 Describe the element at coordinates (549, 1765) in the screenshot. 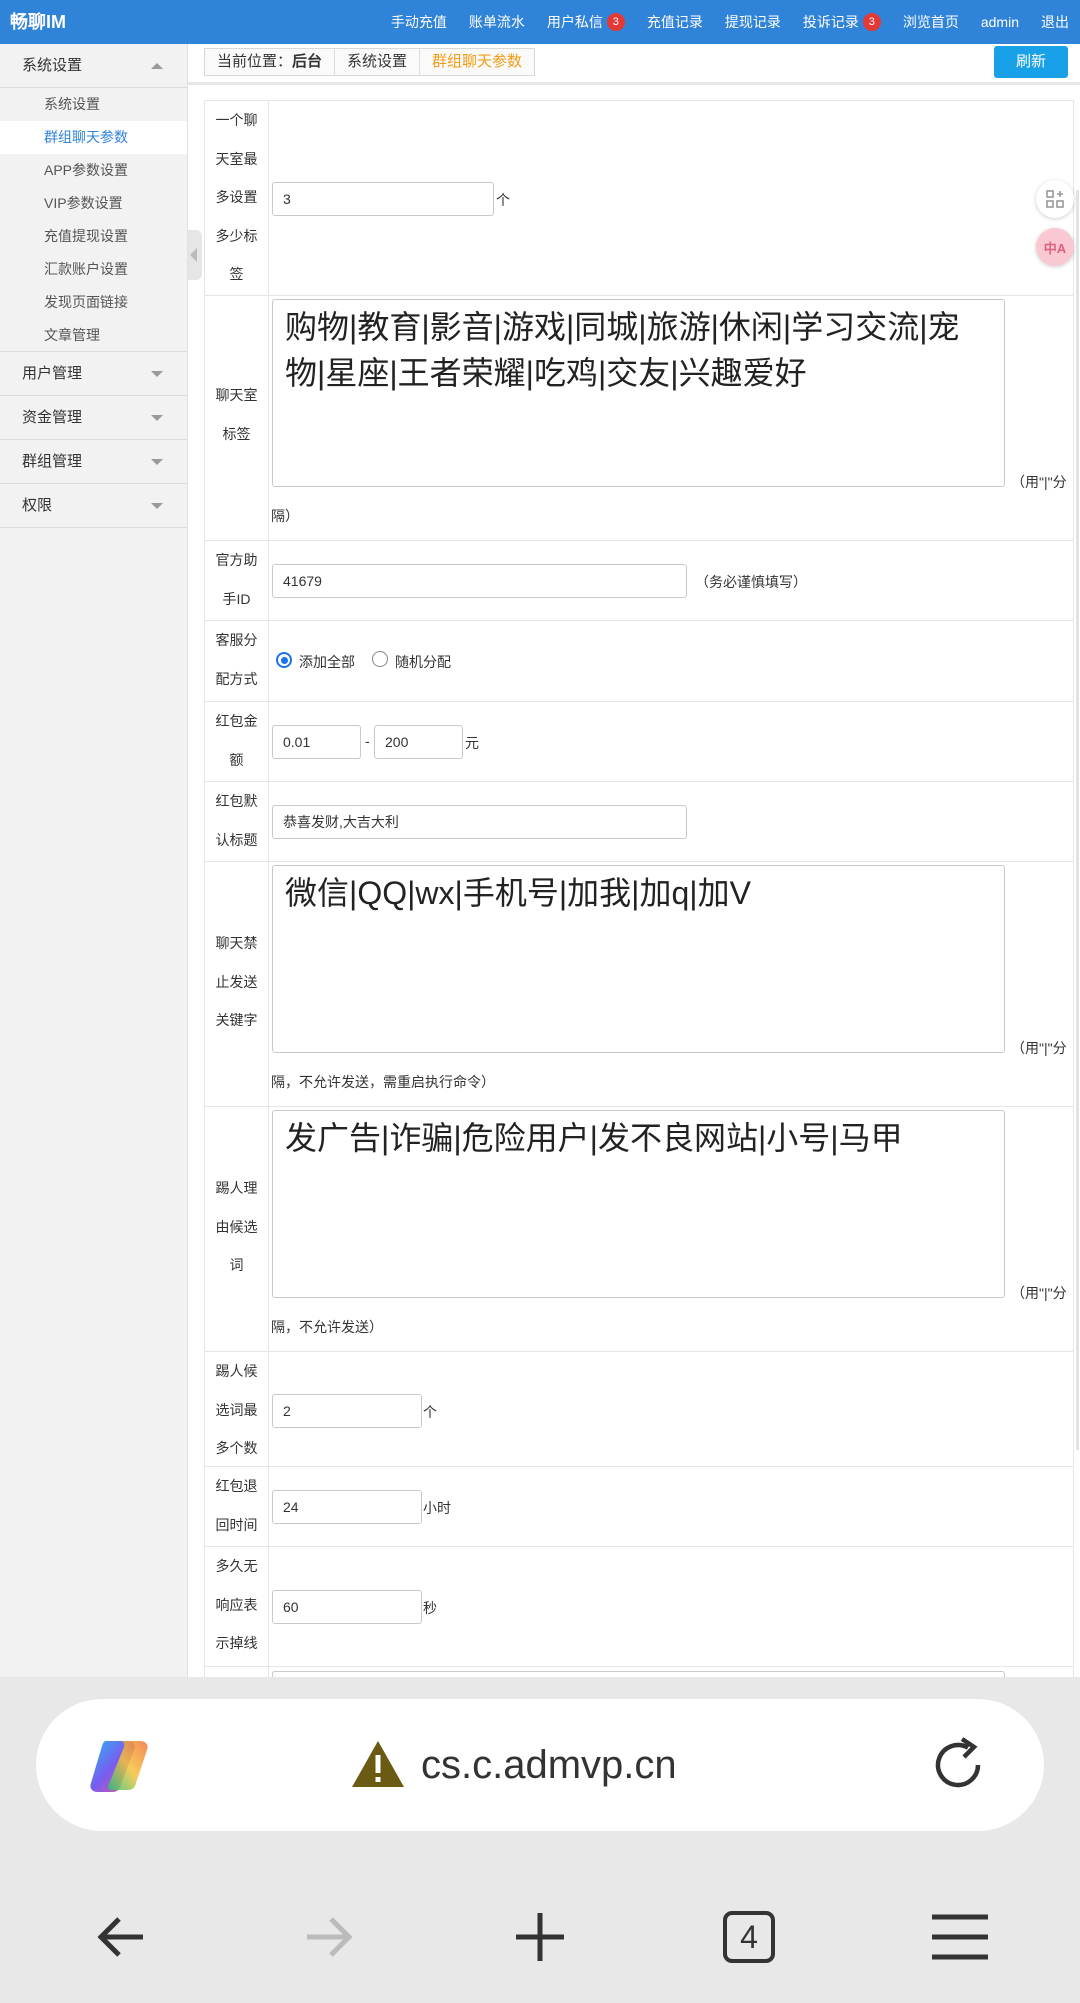

I see `url-text: cs.c.admvp.cn` at that location.